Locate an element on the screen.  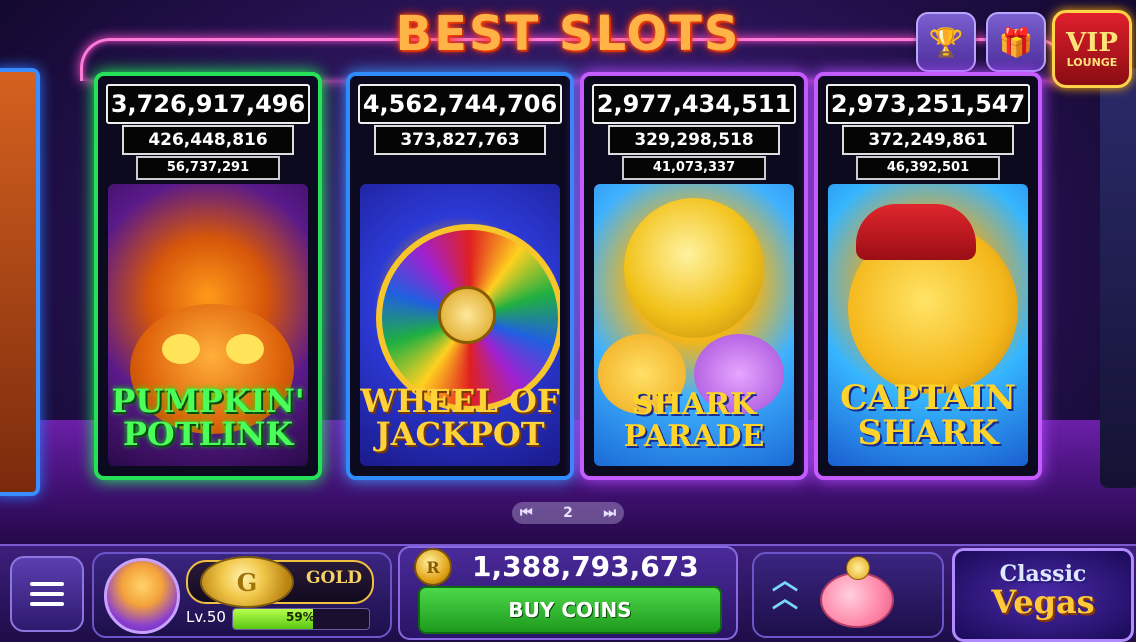
avatar is located at coordinates (142, 596).